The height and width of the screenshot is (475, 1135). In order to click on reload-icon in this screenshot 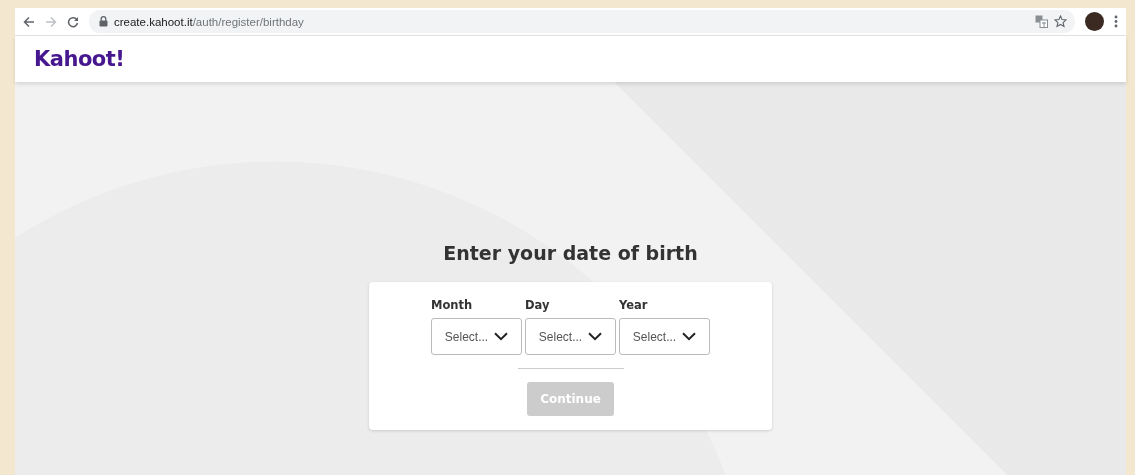, I will do `click(73, 21)`.